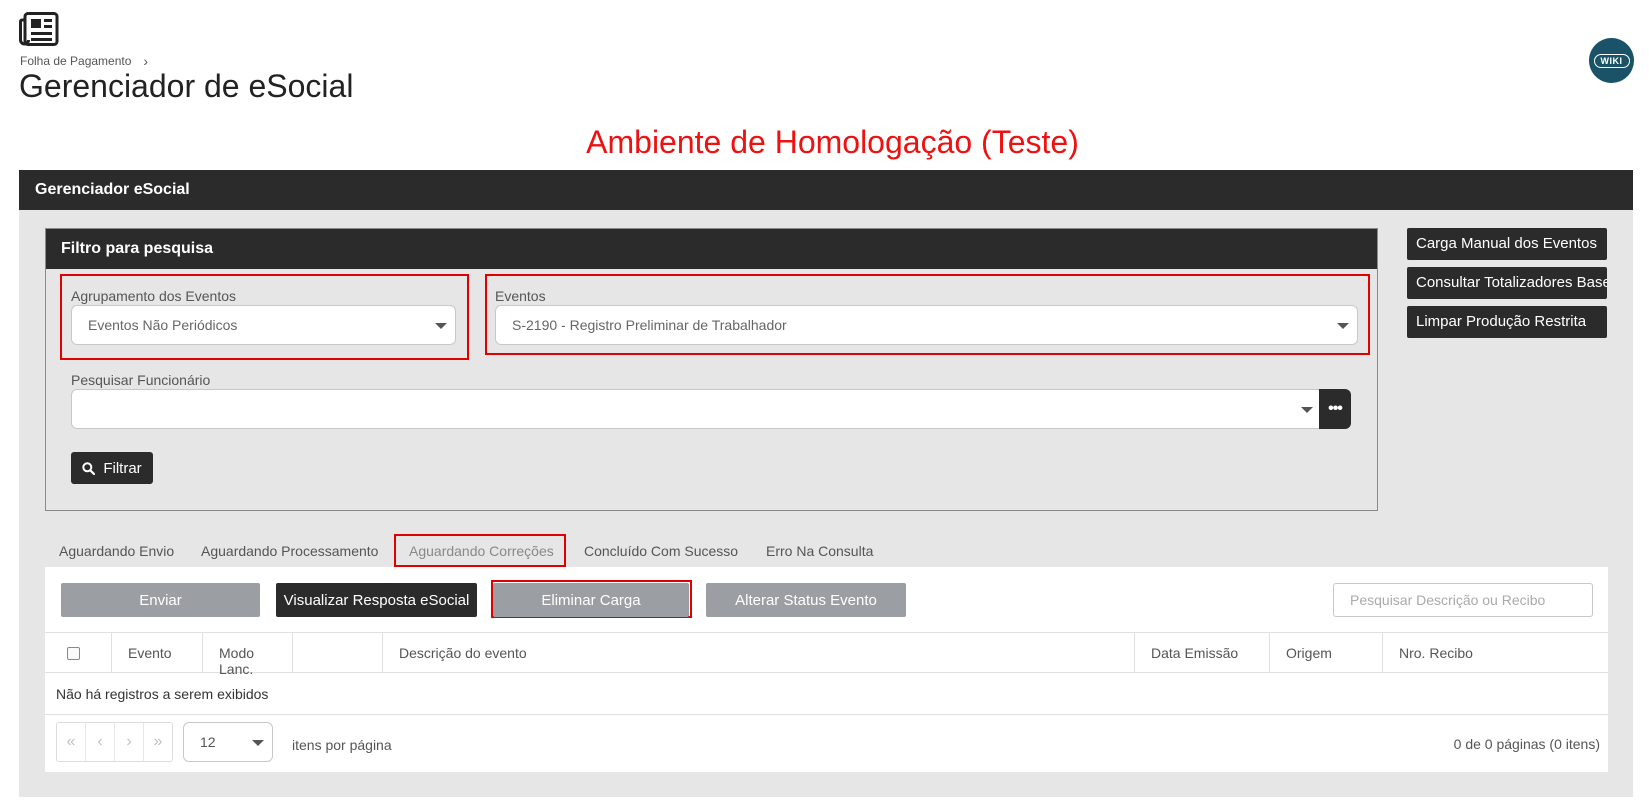 This screenshot has height=804, width=1649. What do you see at coordinates (826, 743) in the screenshot?
I see `pager-bar` at bounding box center [826, 743].